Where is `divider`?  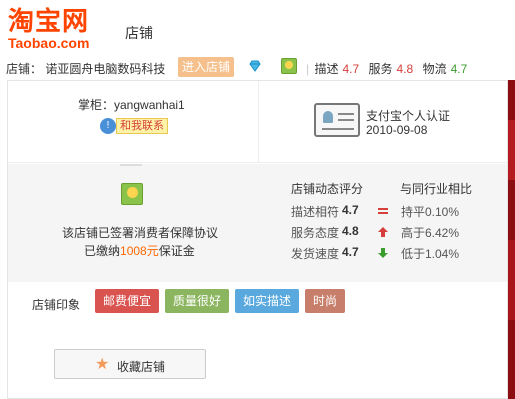 divider is located at coordinates (258, 122).